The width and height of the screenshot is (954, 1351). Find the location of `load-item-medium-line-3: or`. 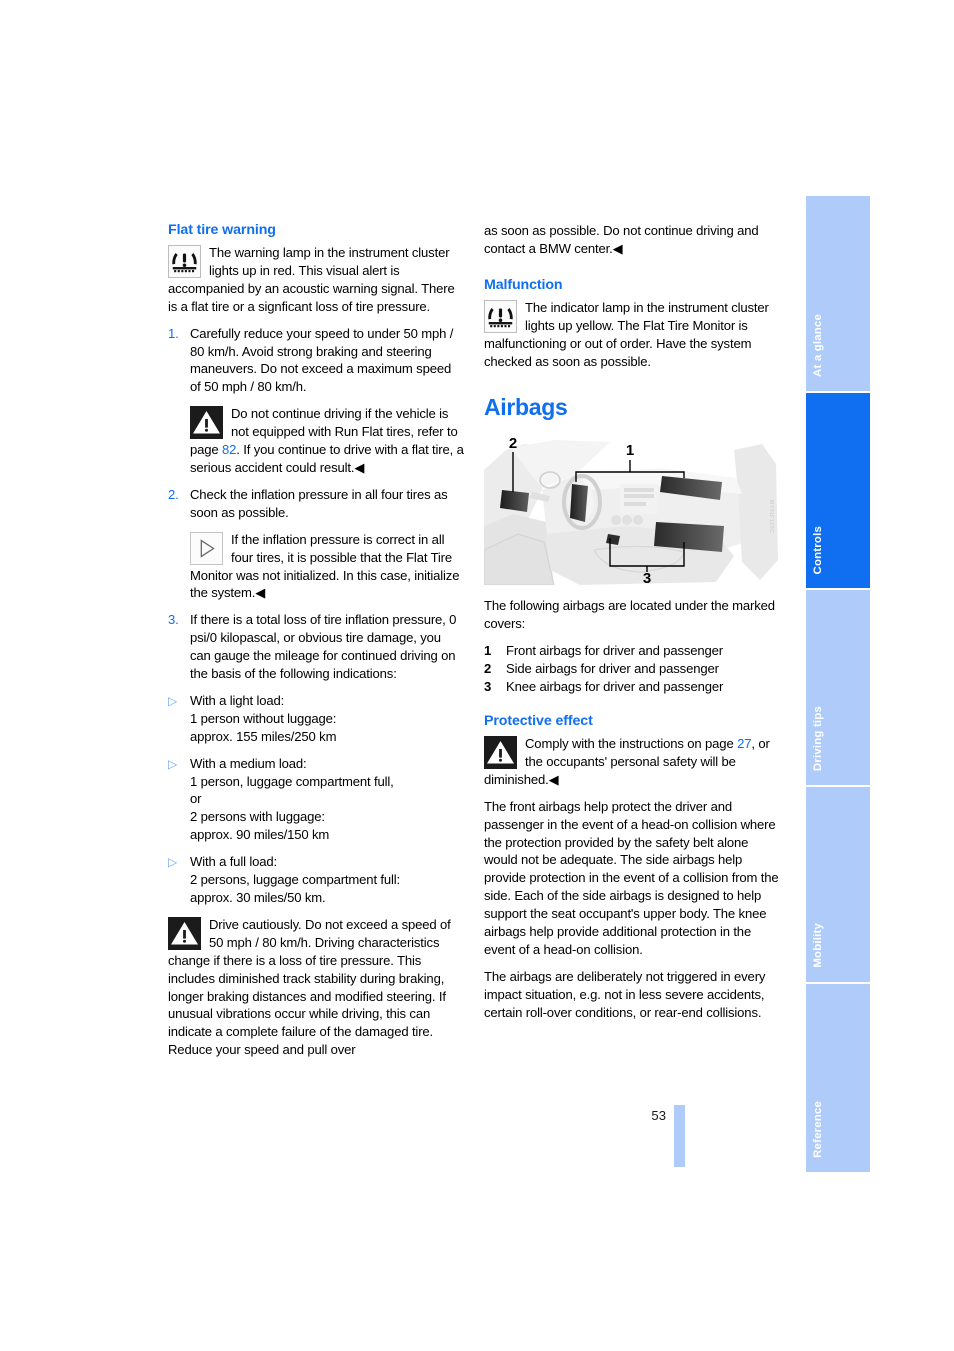

load-item-medium-line-3: or is located at coordinates (196, 799).